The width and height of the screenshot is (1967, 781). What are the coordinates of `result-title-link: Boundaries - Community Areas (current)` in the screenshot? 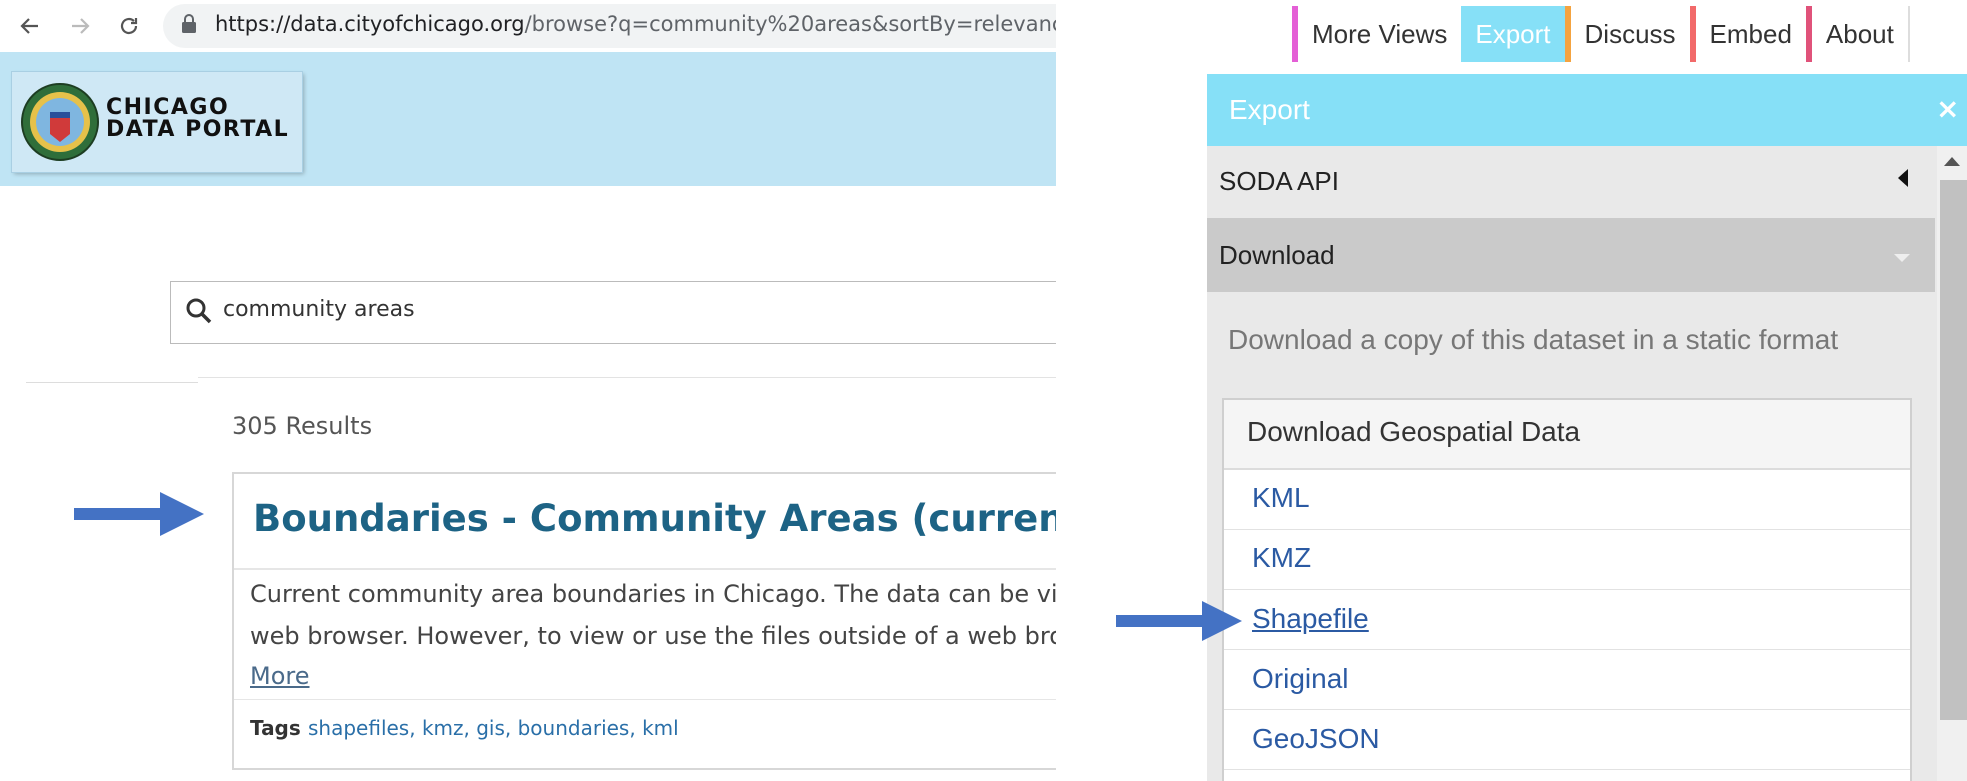 It's located at (654, 518).